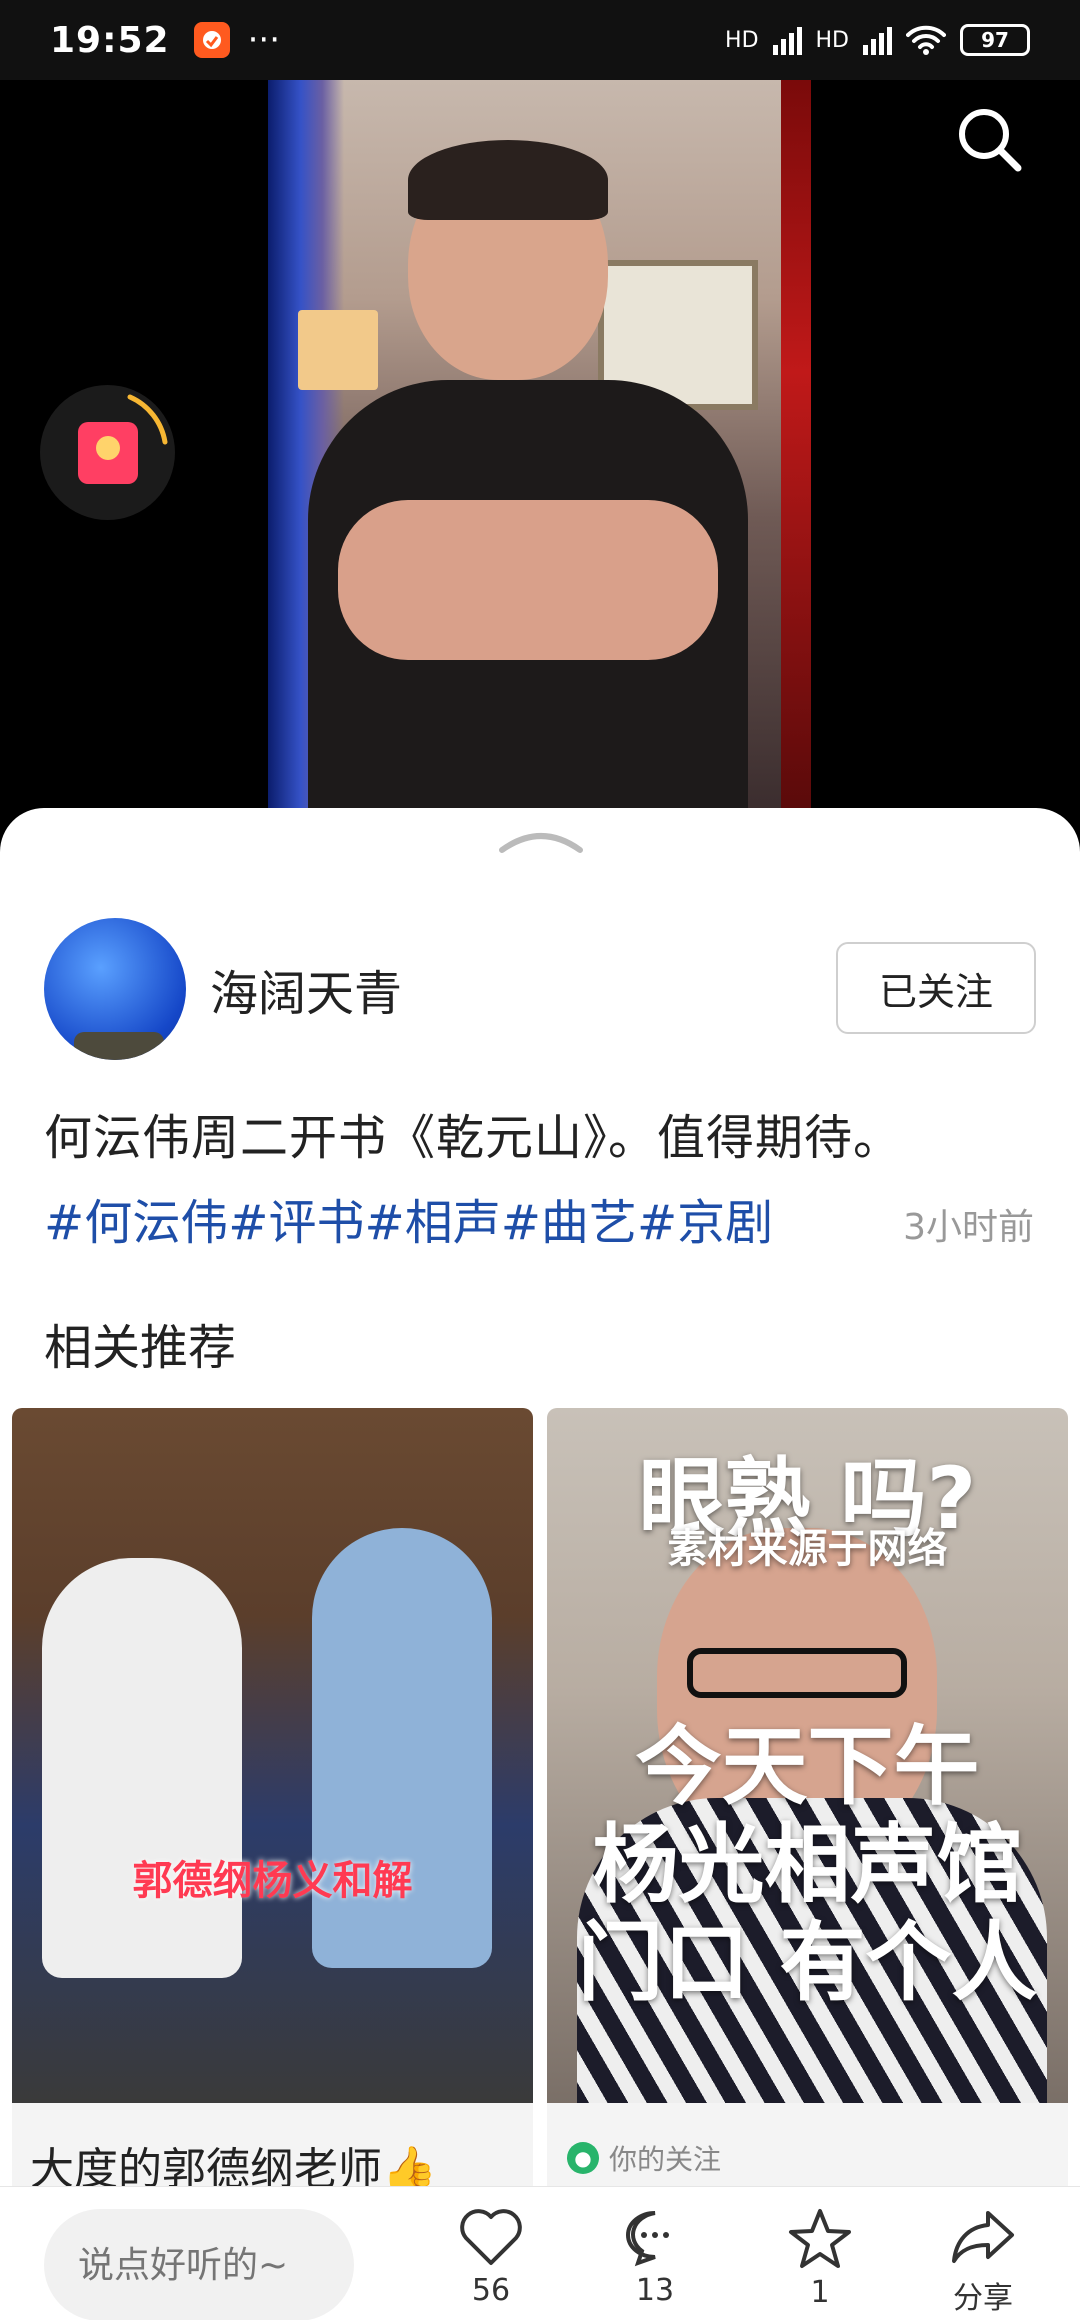 The height and width of the screenshot is (2320, 1080). Describe the element at coordinates (968, 1227) in the screenshot. I see `post-time: 3小时前` at that location.